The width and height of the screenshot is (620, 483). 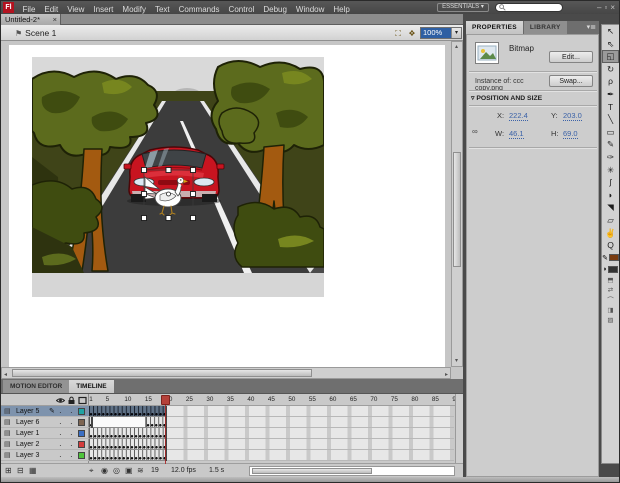 What do you see at coordinates (614, 7) in the screenshot?
I see `close-icon: ×` at bounding box center [614, 7].